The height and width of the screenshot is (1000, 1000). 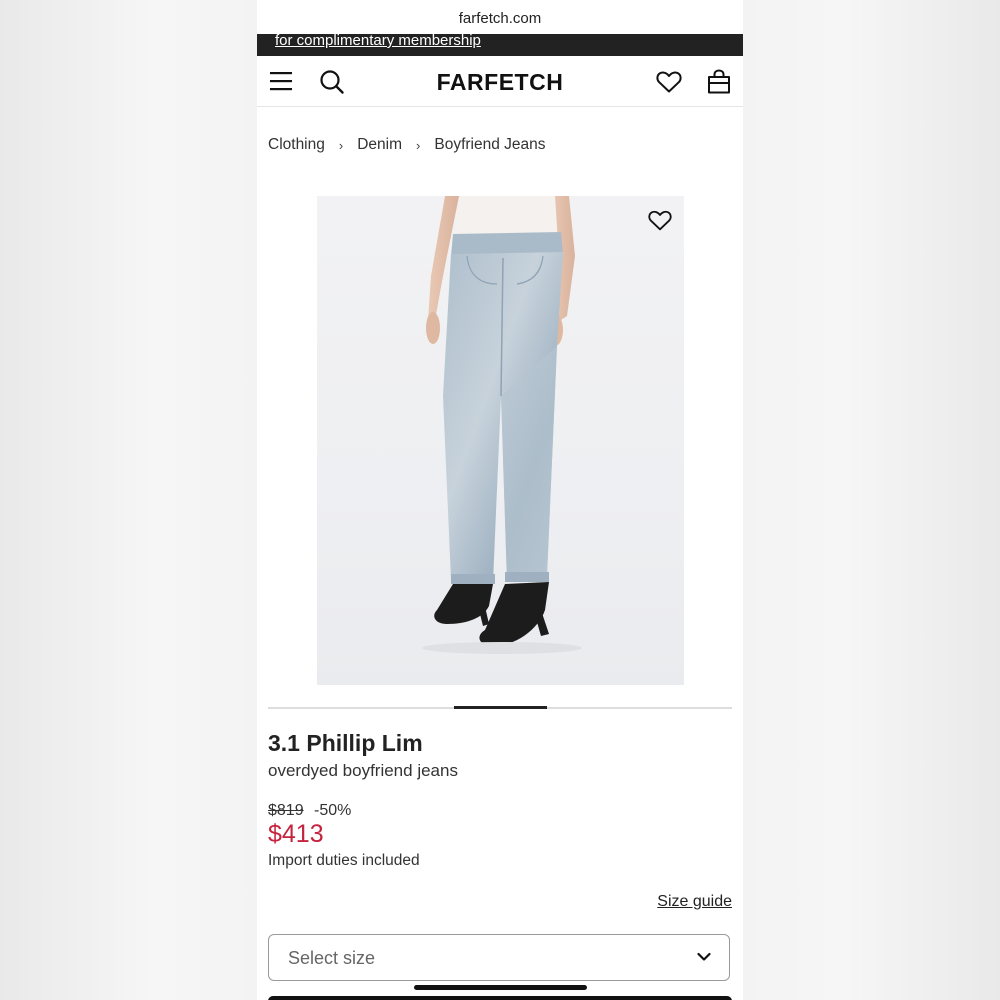 I want to click on product-brand: 3.1 Phillip Lim, so click(x=345, y=743).